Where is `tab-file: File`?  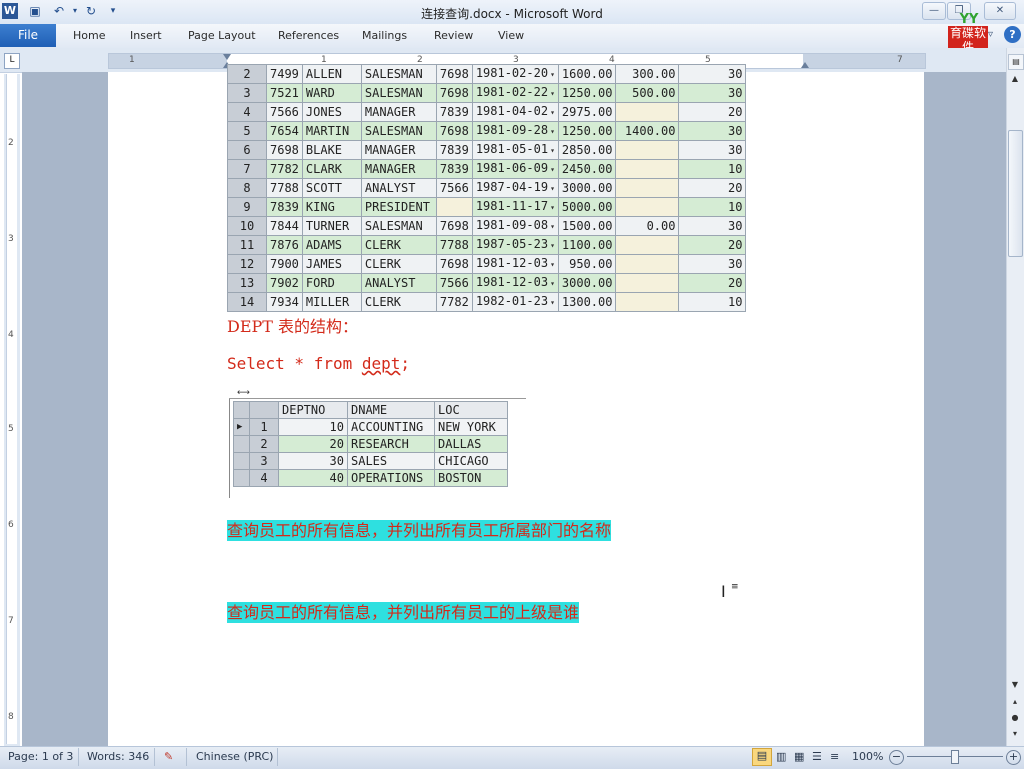 tab-file: File is located at coordinates (28, 35).